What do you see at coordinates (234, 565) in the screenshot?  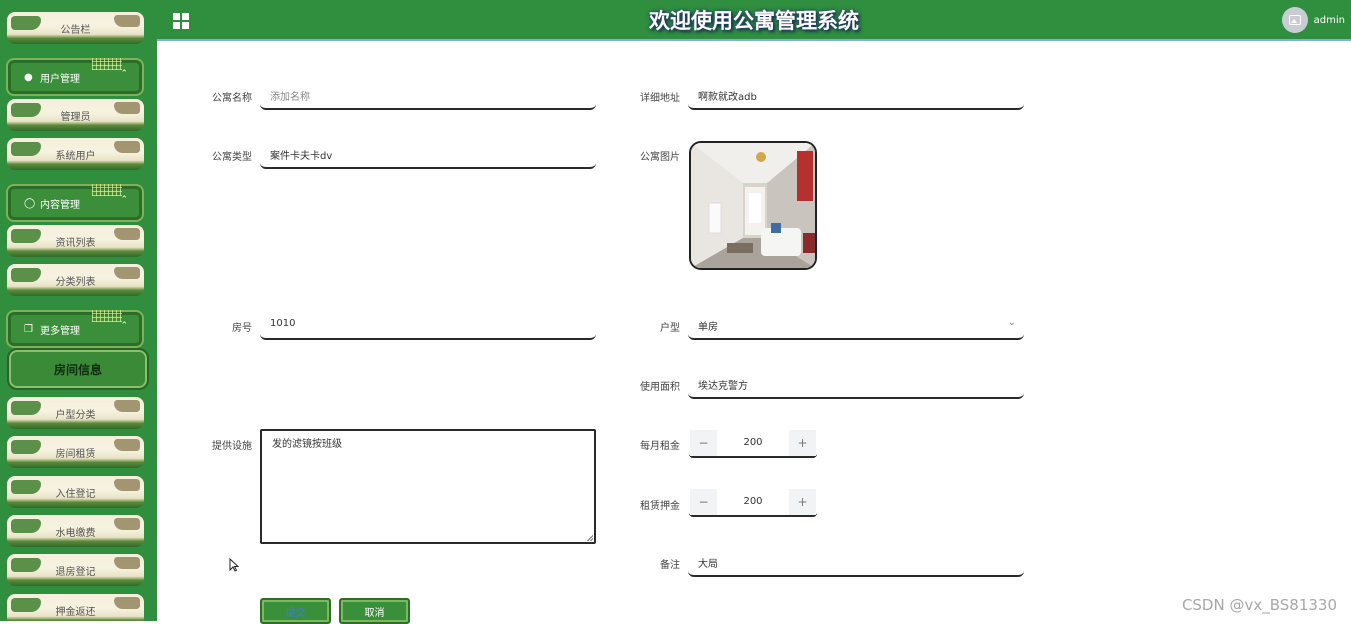 I see `mouse-cursor-icon` at bounding box center [234, 565].